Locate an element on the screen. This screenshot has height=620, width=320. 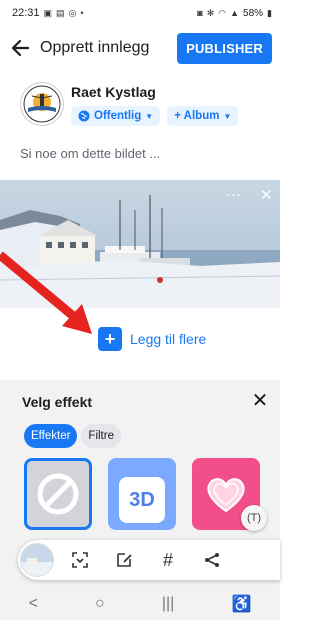
wifi-icon: ◠ is located at coordinates (222, 12).